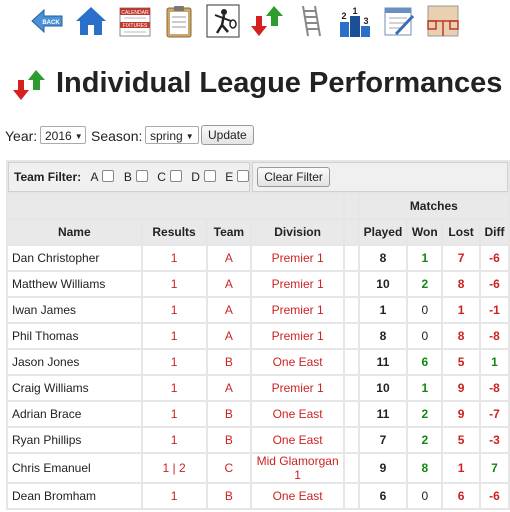 The image size is (510, 512). What do you see at coordinates (383, 336) in the screenshot?
I see `played-cell: 8` at bounding box center [383, 336].